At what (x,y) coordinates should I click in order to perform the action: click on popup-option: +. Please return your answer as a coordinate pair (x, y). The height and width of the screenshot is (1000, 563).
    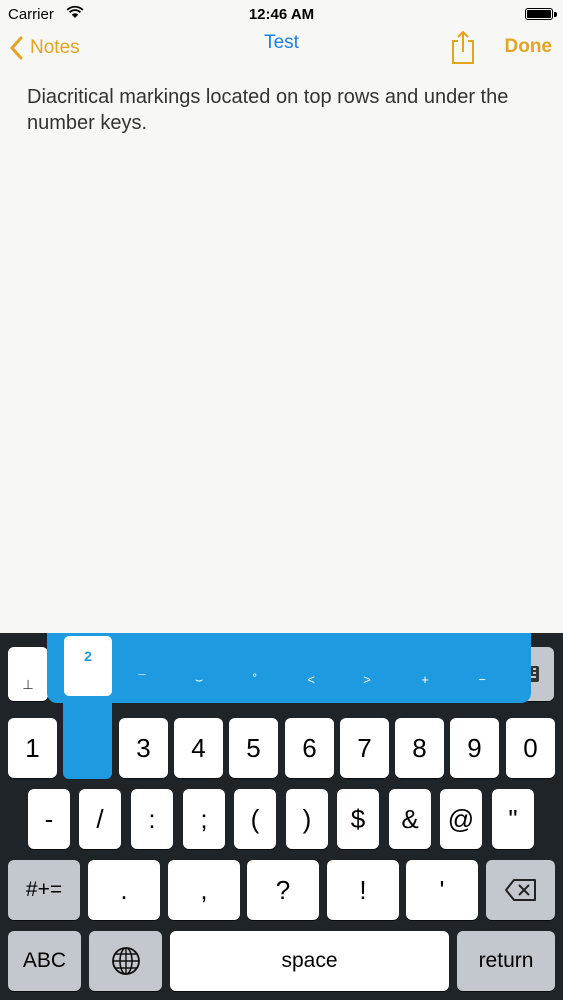
    Looking at the image, I should click on (425, 679).